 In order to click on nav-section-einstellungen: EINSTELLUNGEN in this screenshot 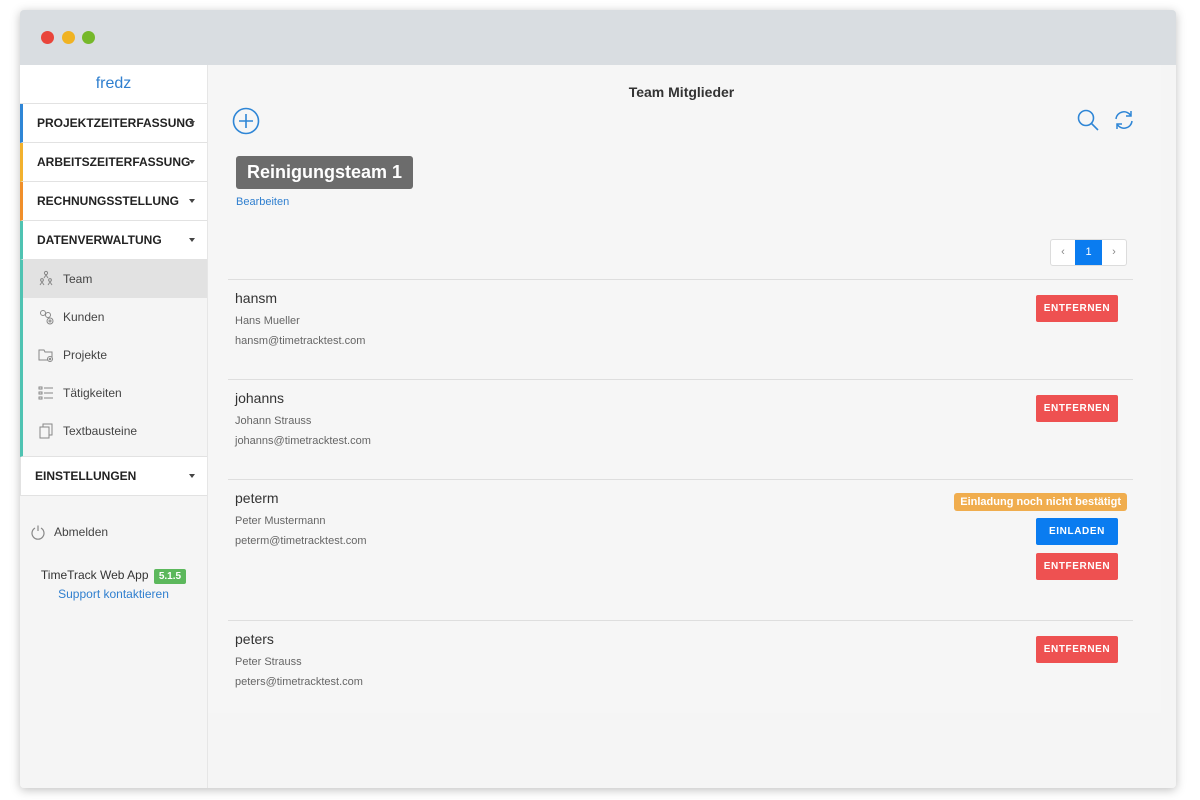, I will do `click(113, 476)`.